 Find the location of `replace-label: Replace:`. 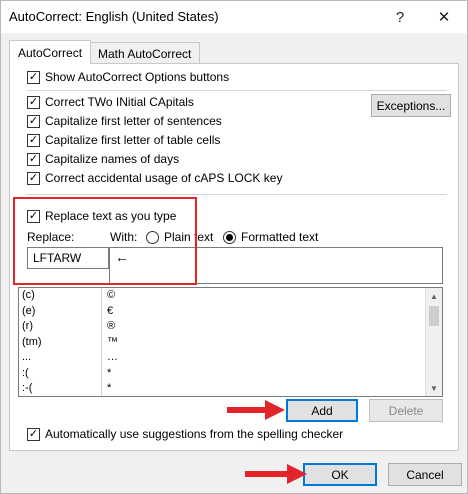

replace-label: Replace: is located at coordinates (51, 237).